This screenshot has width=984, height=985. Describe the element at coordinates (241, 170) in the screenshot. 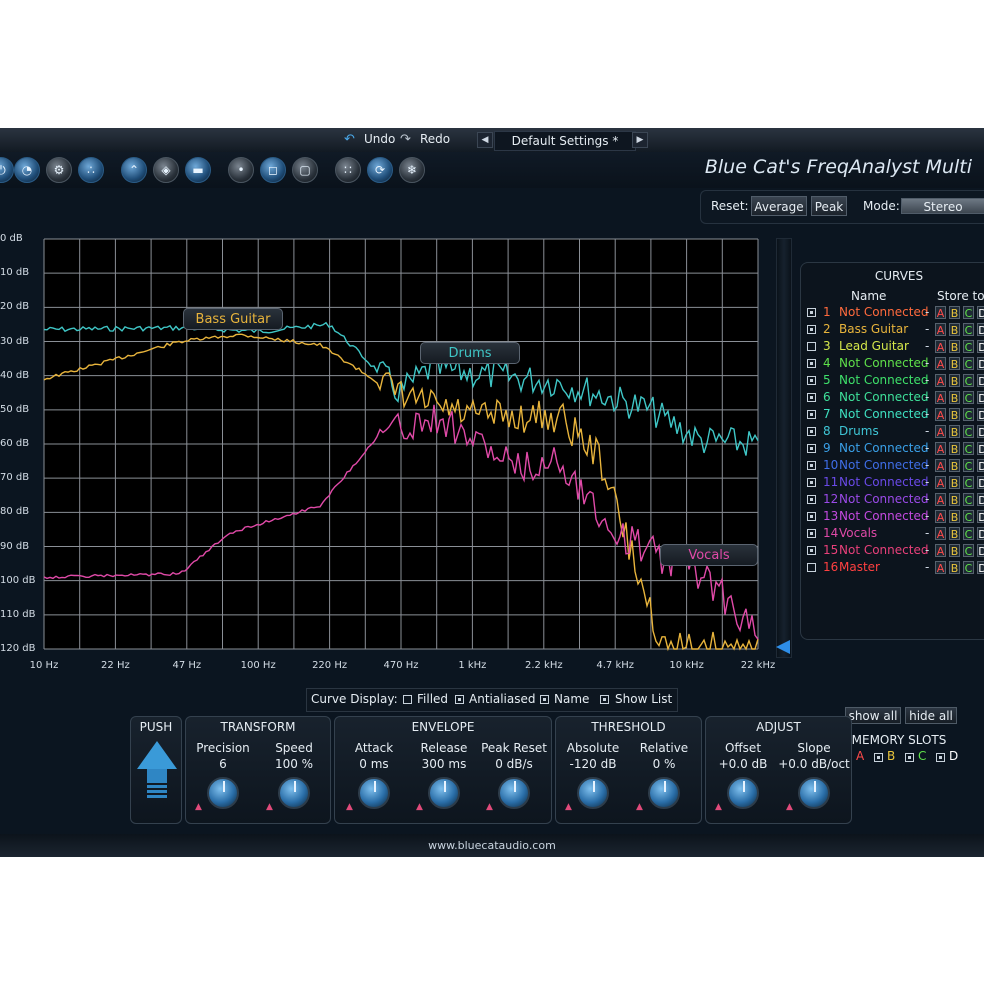

I see `record-icon: •` at that location.